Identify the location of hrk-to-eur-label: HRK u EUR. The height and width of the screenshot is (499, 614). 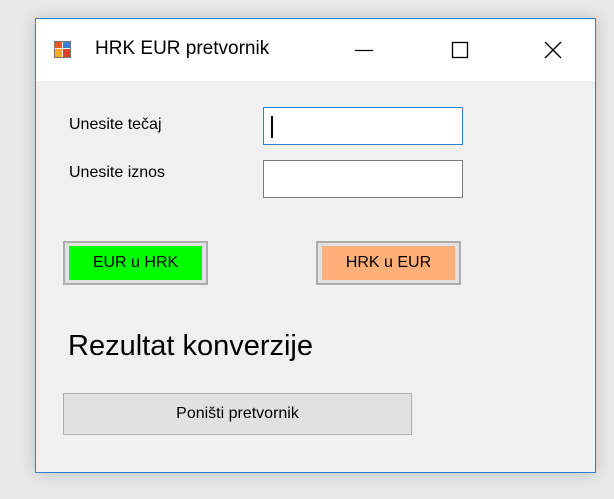
(388, 263).